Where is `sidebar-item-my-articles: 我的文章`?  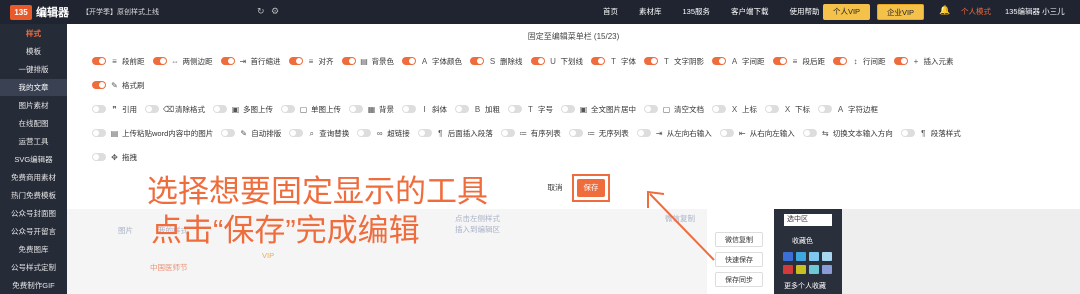
sidebar-item-my-articles: 我的文章 is located at coordinates (33, 87).